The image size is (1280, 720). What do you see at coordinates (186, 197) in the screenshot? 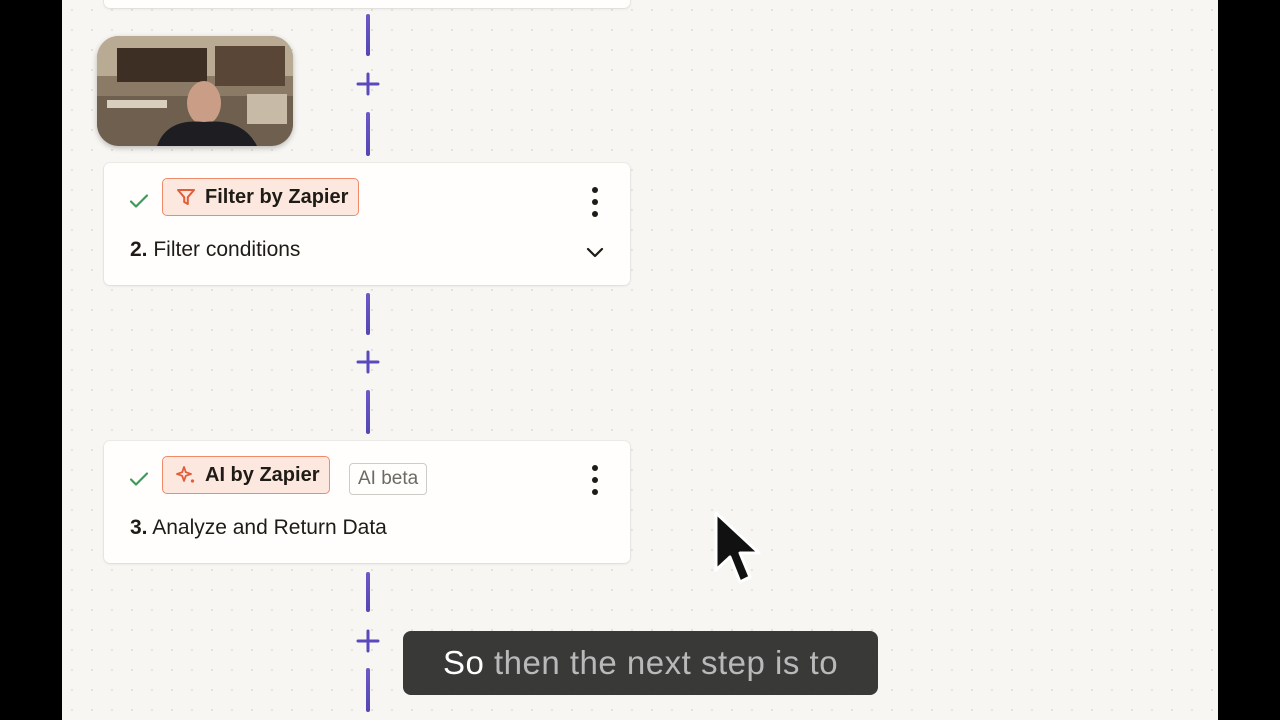
I see `filter-icon` at bounding box center [186, 197].